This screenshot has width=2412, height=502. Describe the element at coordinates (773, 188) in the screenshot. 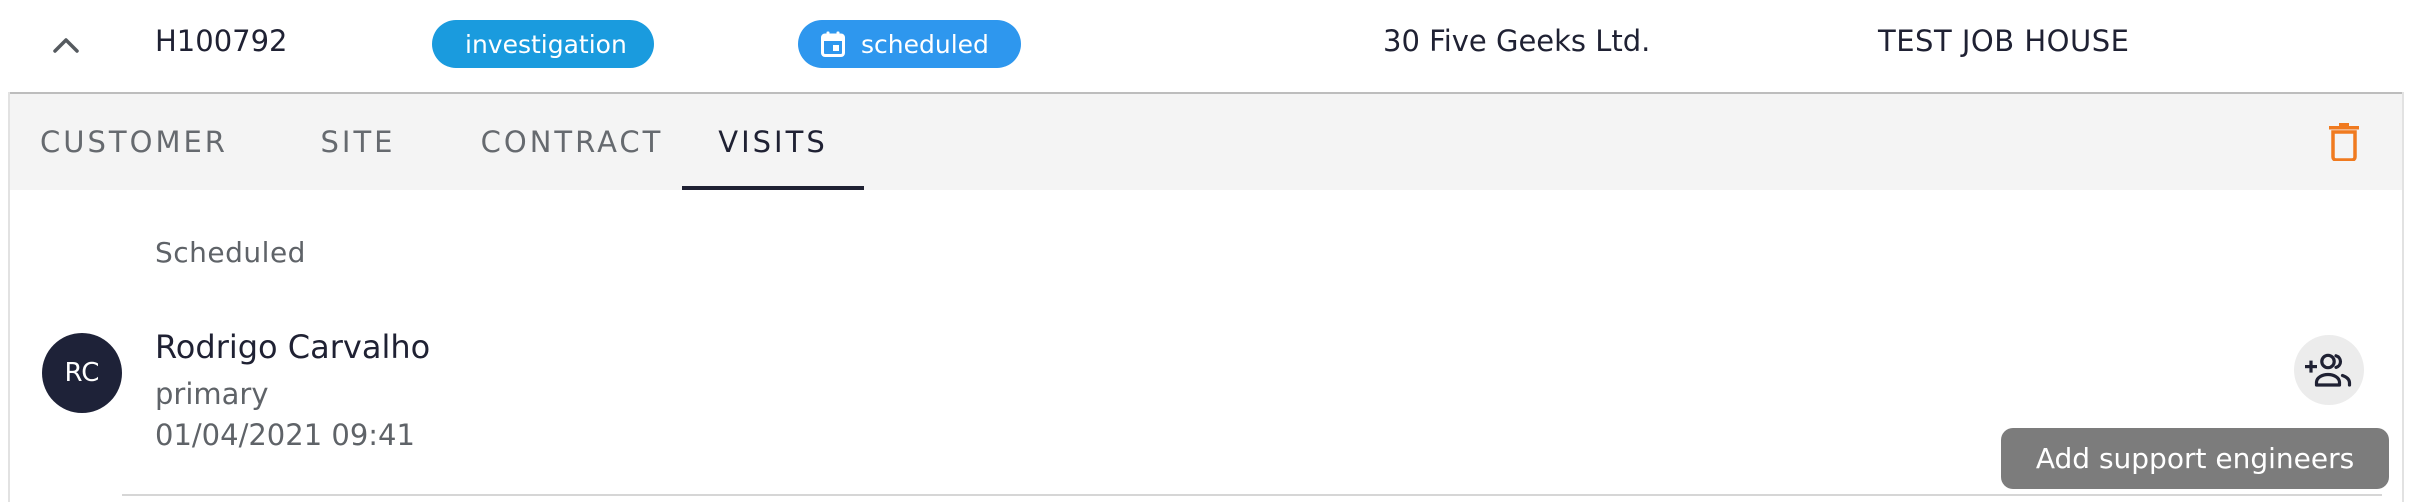

I see `active-tab-indicator` at that location.